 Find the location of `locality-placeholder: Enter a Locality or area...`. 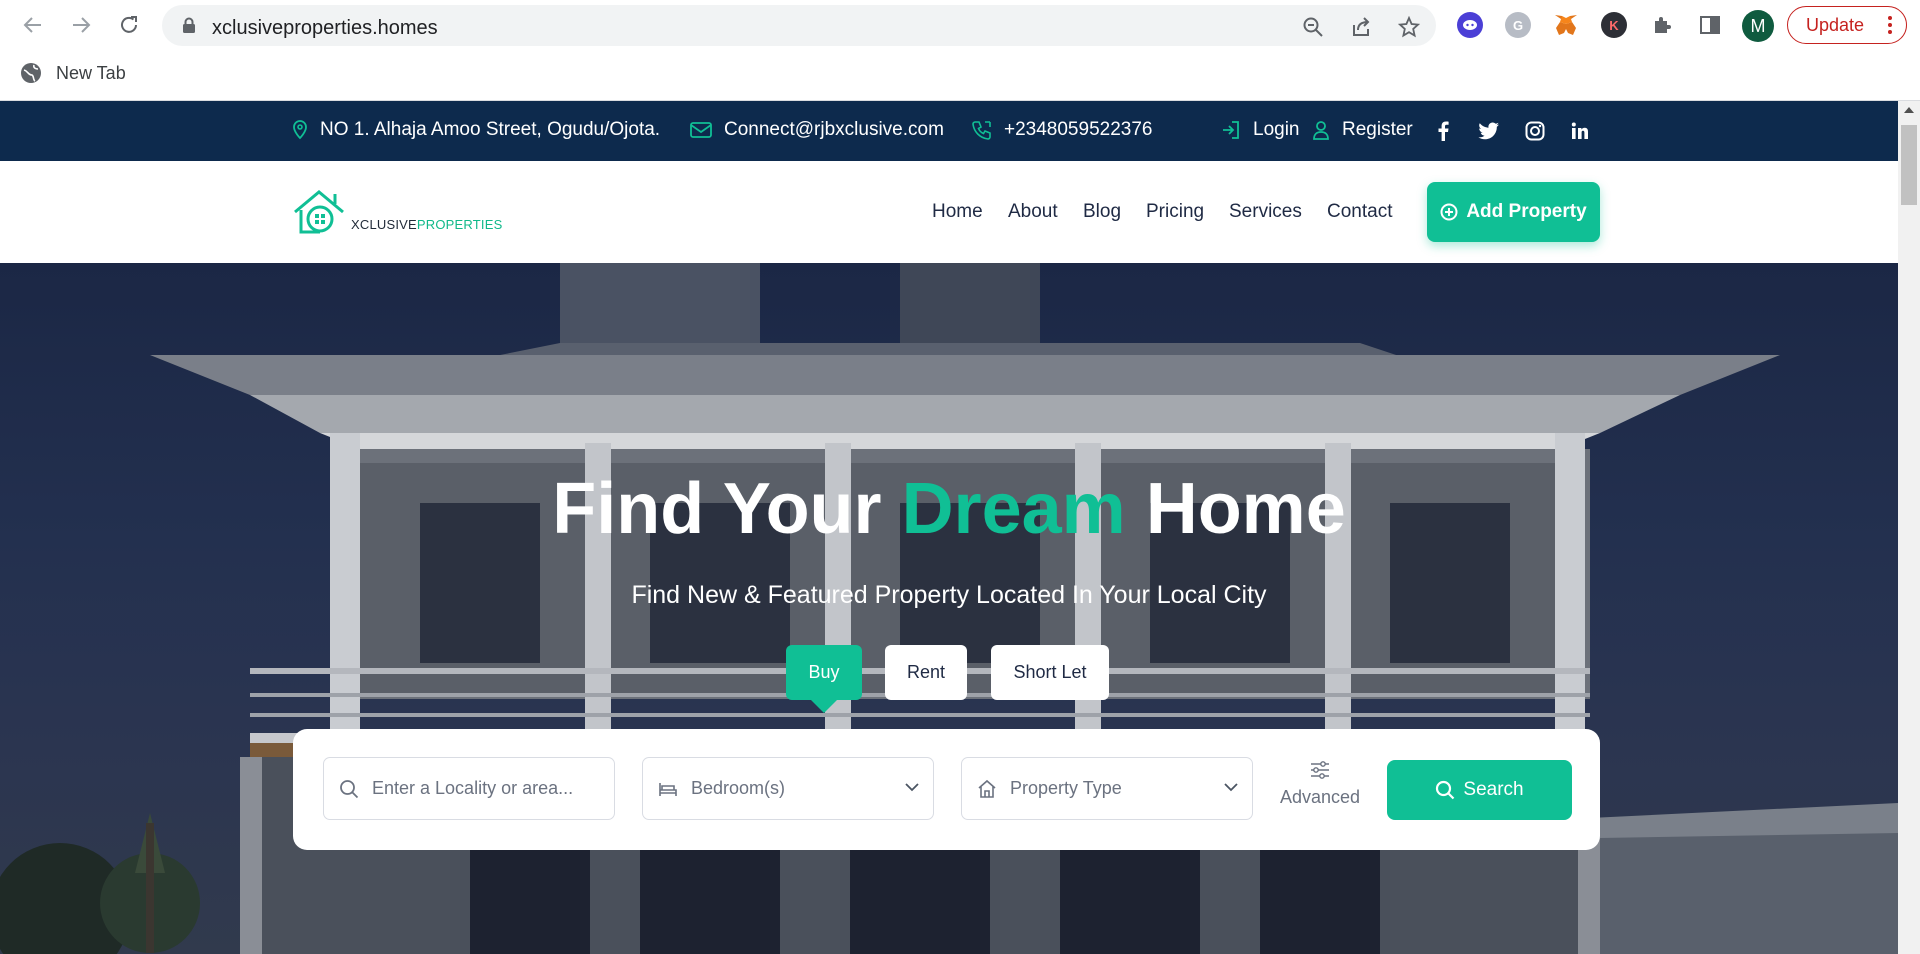

locality-placeholder: Enter a Locality or area... is located at coordinates (473, 788).